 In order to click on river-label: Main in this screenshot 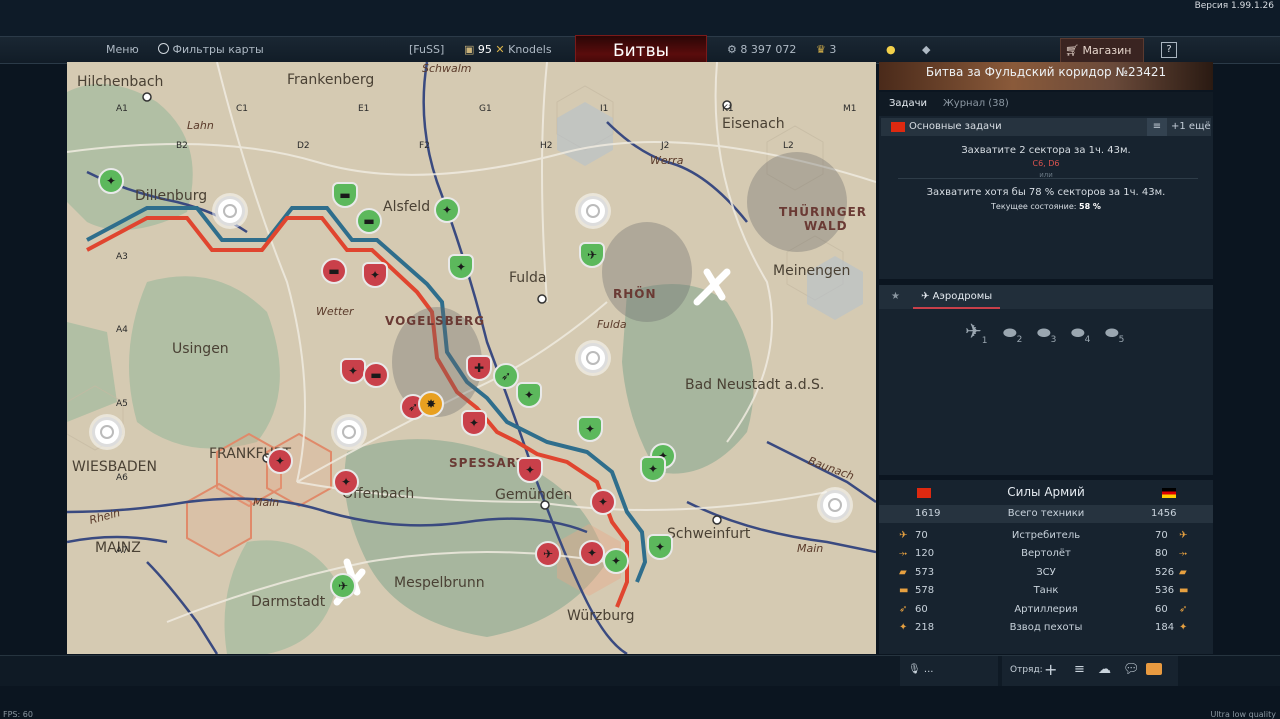, I will do `click(266, 502)`.